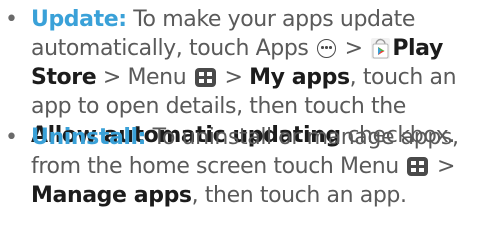 This screenshot has height=243, width=487. I want to click on text-line: automatically, touch Apps > Play, so click(243, 48).